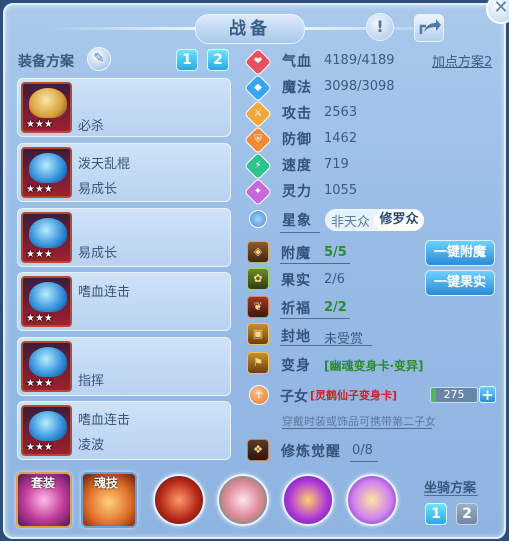  I want to click on transform-label: 变身, so click(296, 366).